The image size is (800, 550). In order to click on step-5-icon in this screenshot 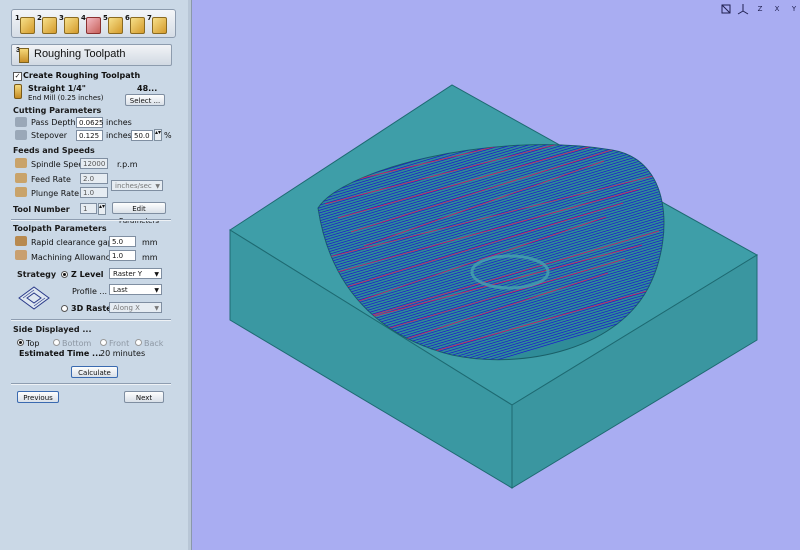, I will do `click(115, 25)`.